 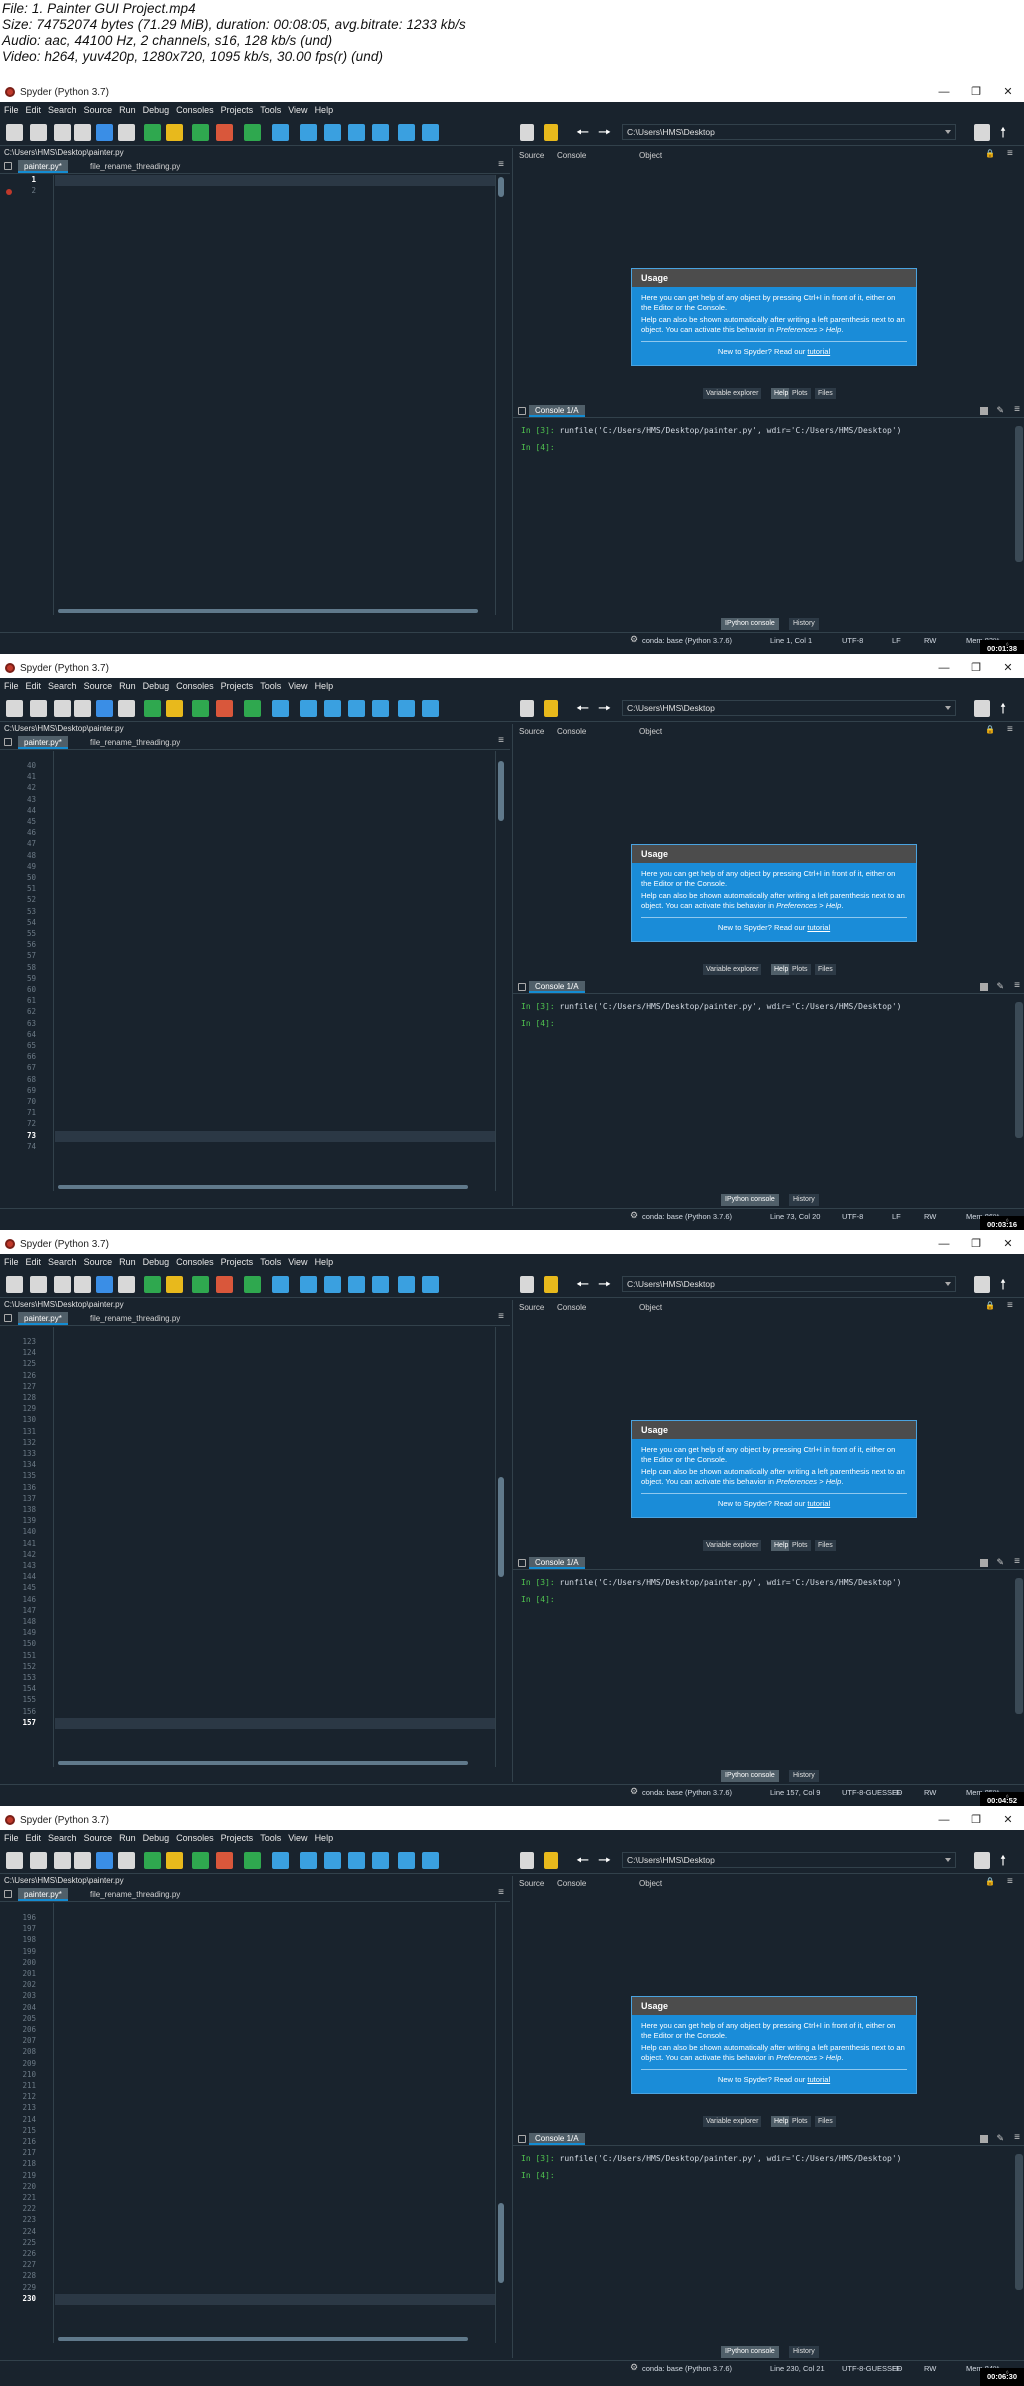 I want to click on wrench-icon, so click(x=527, y=708).